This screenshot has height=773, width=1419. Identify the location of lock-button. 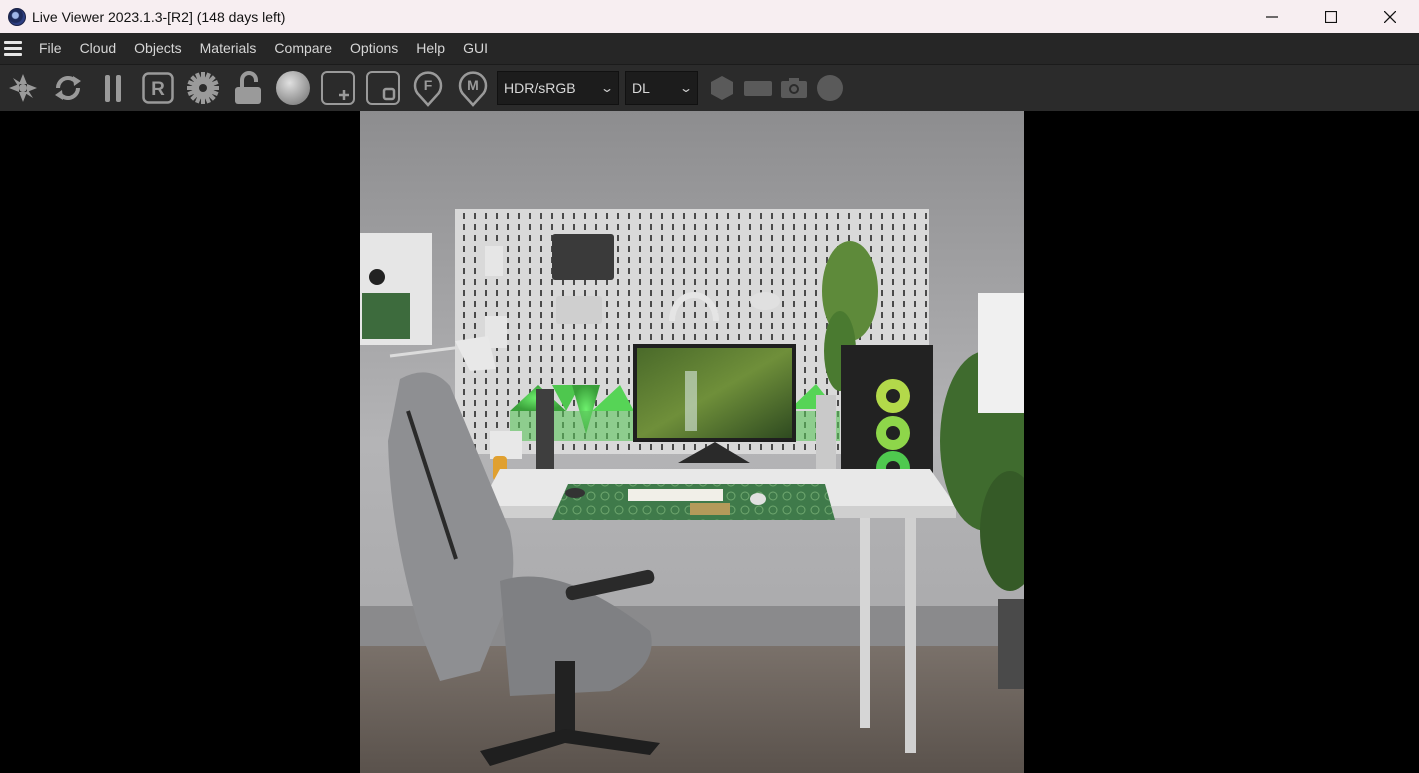
(247, 88).